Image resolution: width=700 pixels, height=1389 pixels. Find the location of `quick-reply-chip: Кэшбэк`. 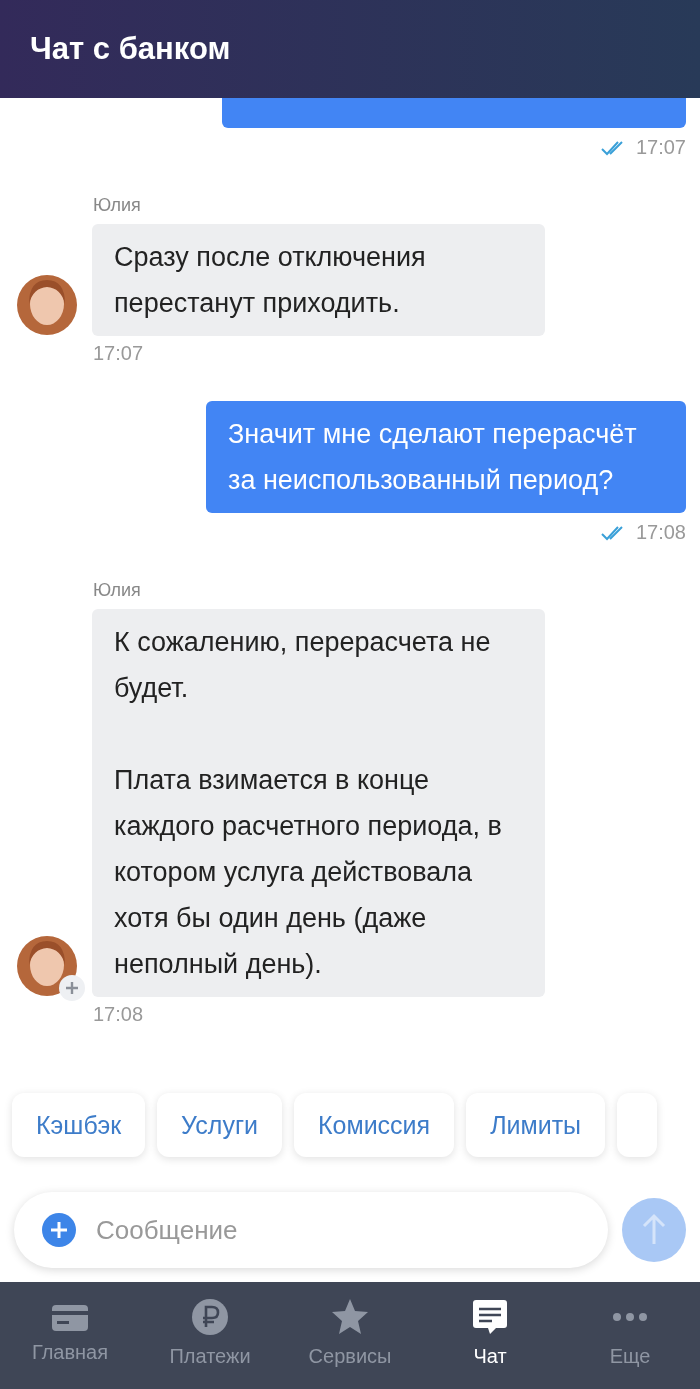

quick-reply-chip: Кэшбэк is located at coordinates (79, 1125).